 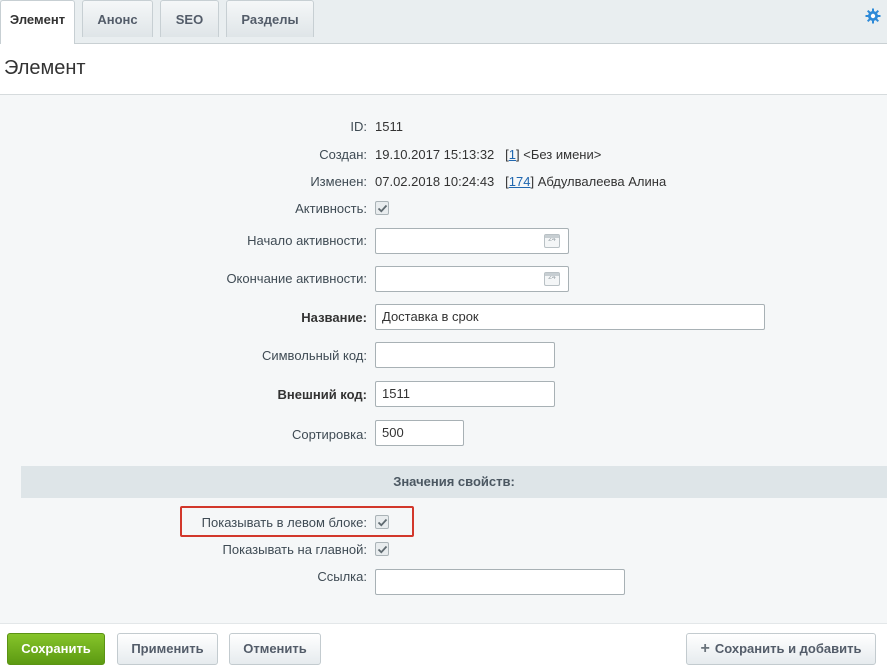 I want to click on created-label: Создан:, so click(x=343, y=154).